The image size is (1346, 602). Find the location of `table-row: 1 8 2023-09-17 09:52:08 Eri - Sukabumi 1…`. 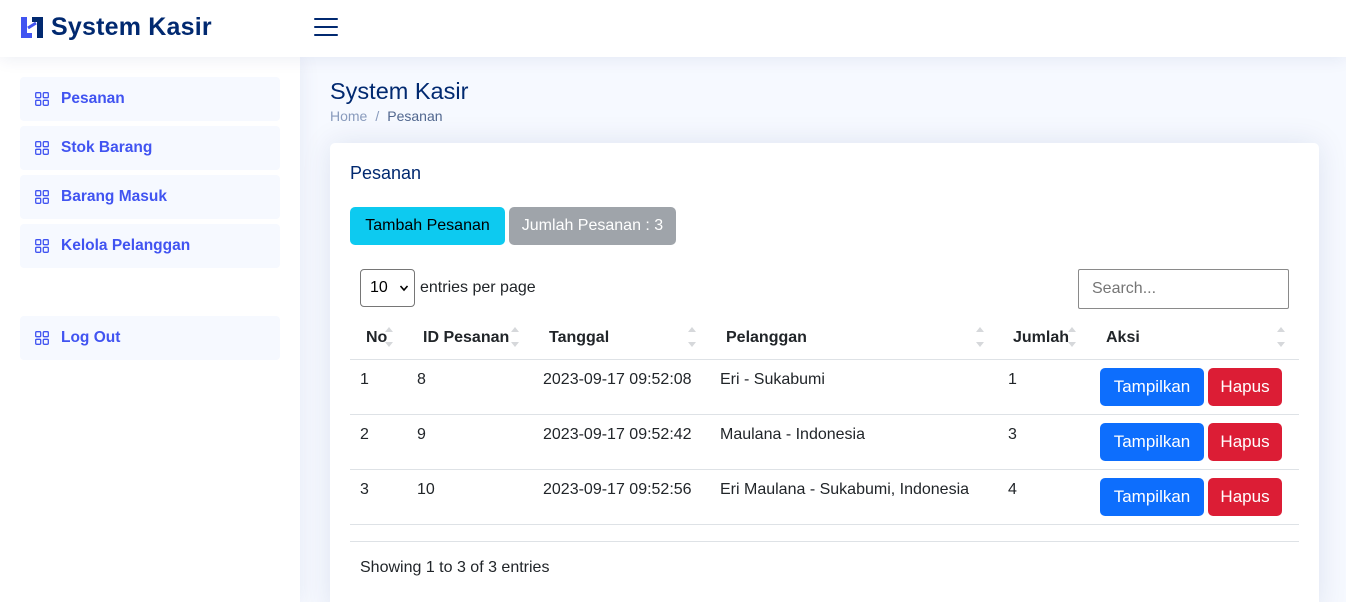

table-row: 1 8 2023-09-17 09:52:08 Eri - Sukabumi 1… is located at coordinates (824, 387).